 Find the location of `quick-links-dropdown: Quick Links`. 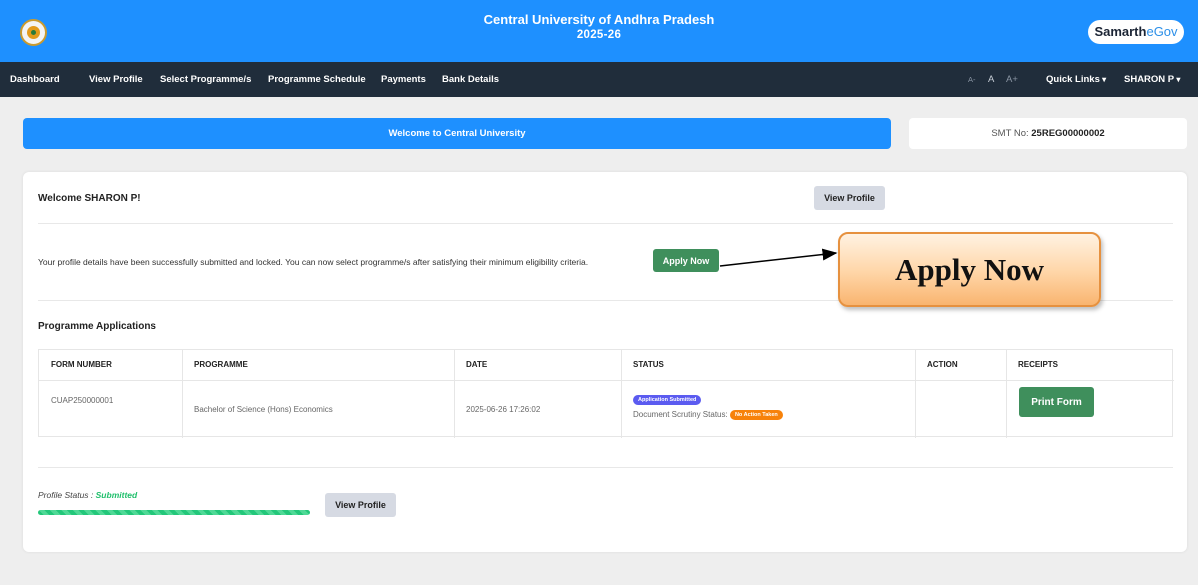

quick-links-dropdown: Quick Links is located at coordinates (1076, 79).